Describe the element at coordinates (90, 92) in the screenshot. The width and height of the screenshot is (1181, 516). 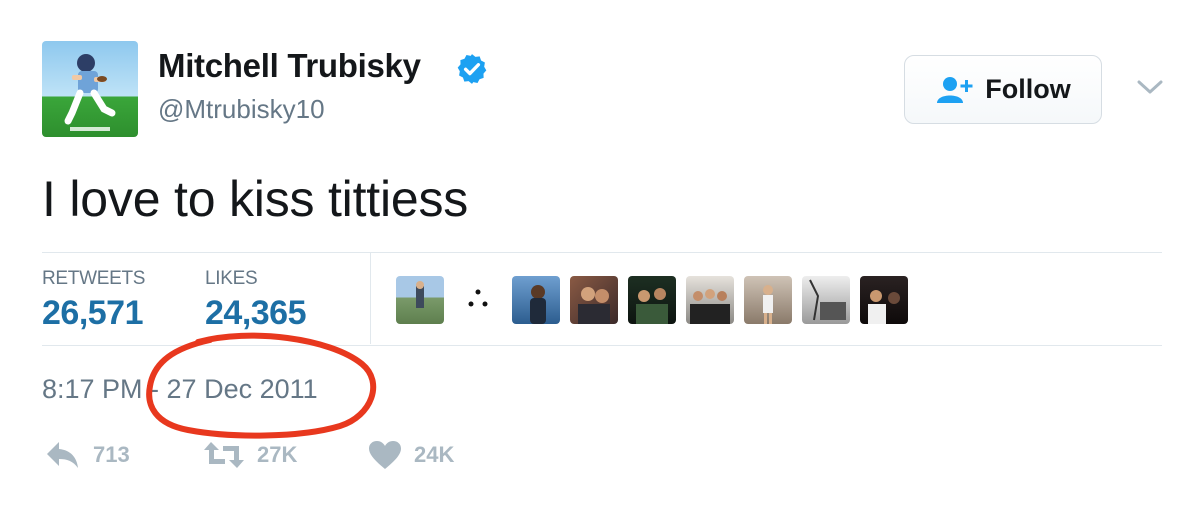
I see `football-player-image` at that location.